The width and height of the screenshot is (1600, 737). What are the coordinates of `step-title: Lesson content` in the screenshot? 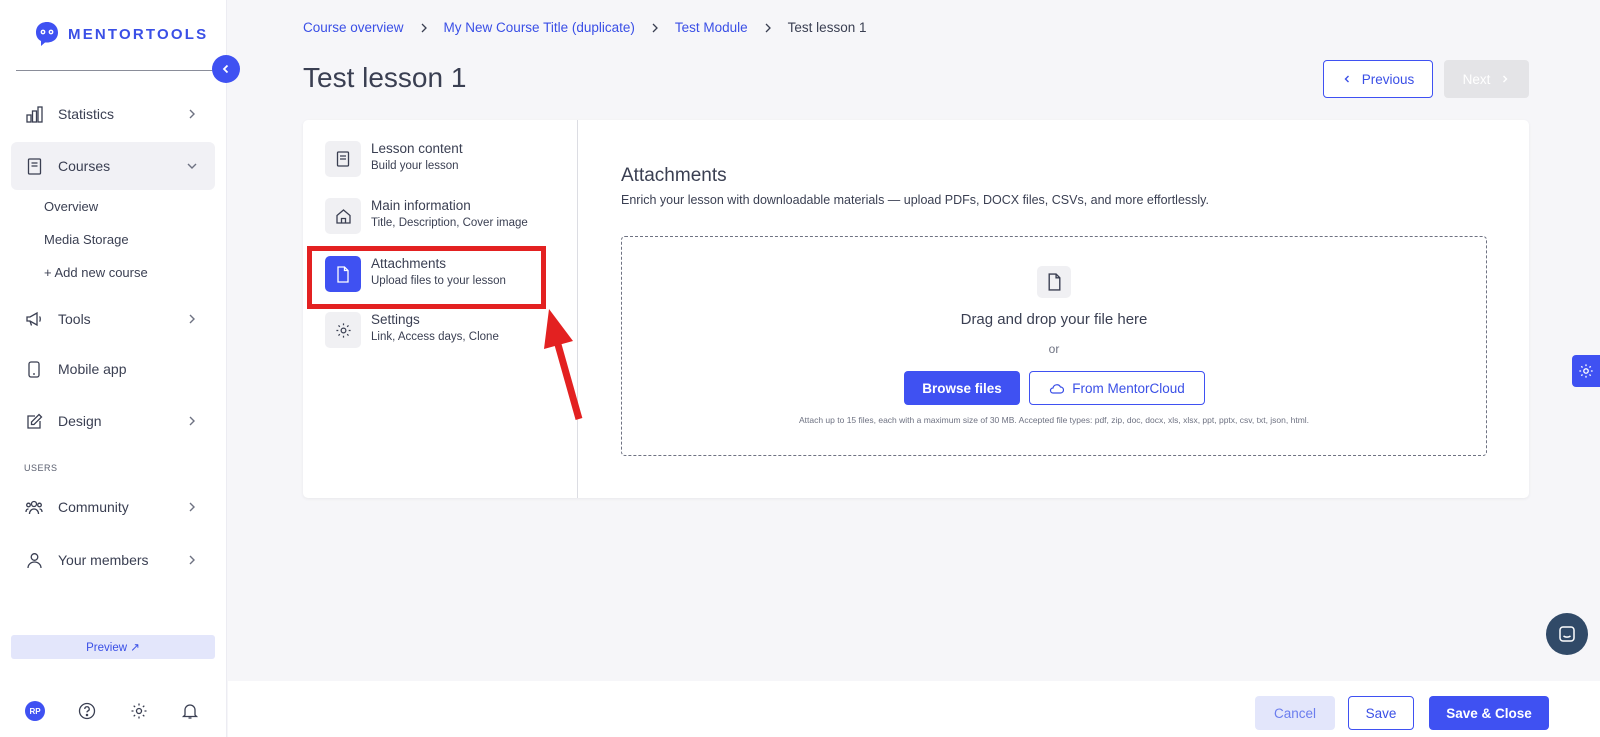 It's located at (417, 148).